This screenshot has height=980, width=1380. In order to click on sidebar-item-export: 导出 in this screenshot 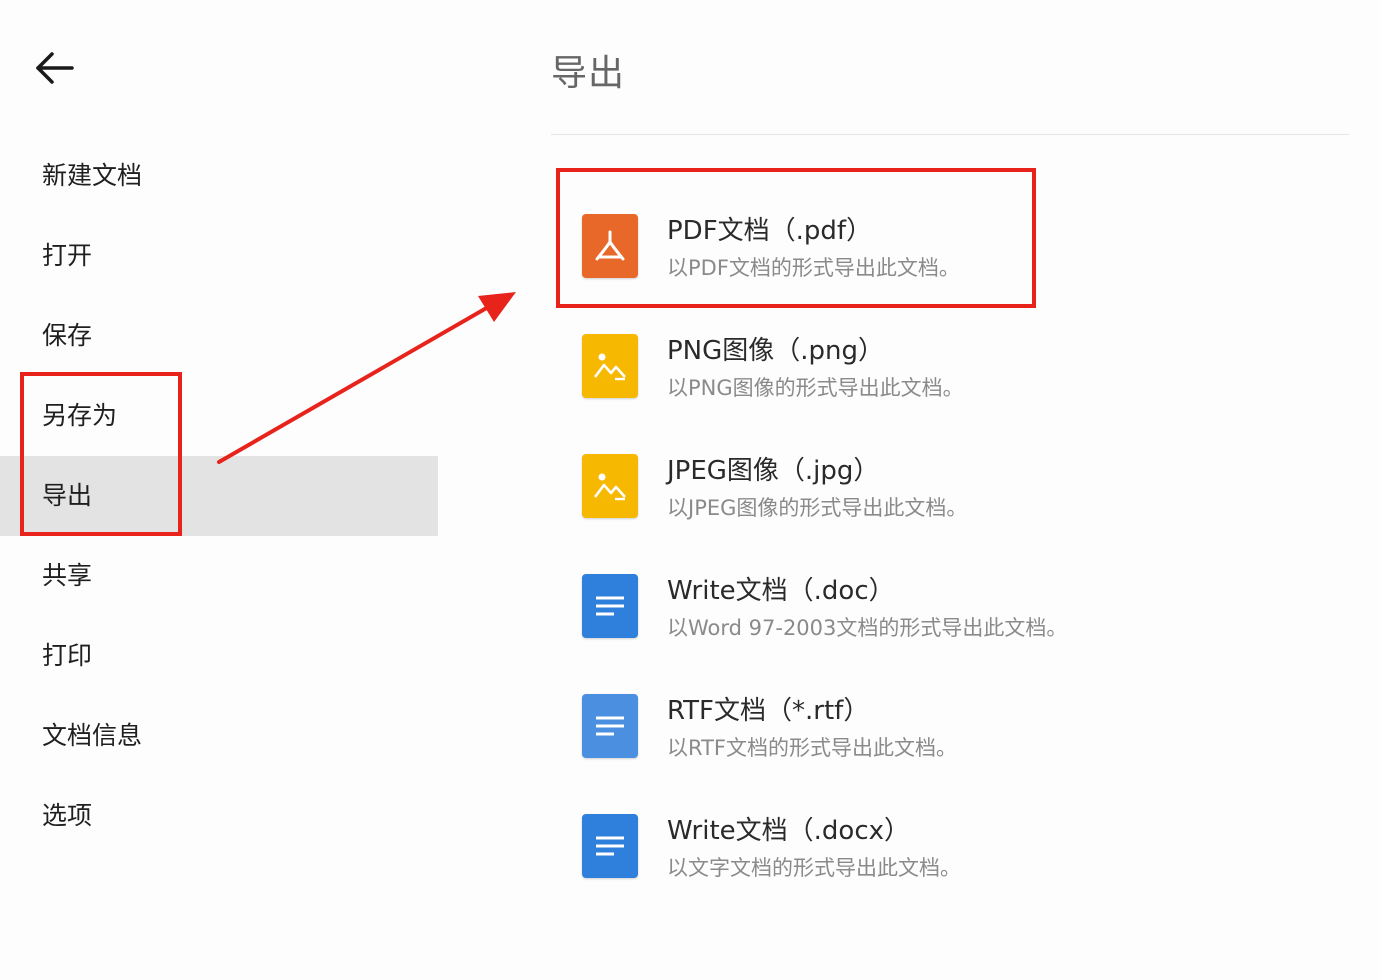, I will do `click(219, 496)`.